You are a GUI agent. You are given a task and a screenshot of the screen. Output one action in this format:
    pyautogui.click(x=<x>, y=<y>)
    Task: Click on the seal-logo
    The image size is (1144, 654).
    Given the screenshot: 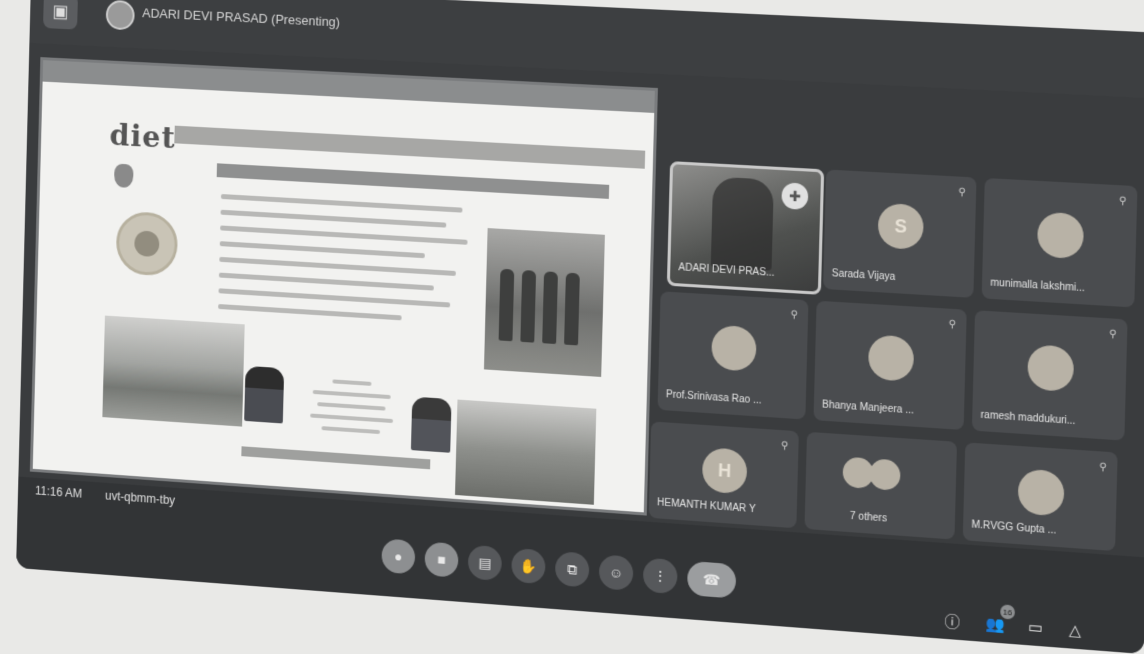 What is the action you would take?
    pyautogui.click(x=147, y=243)
    